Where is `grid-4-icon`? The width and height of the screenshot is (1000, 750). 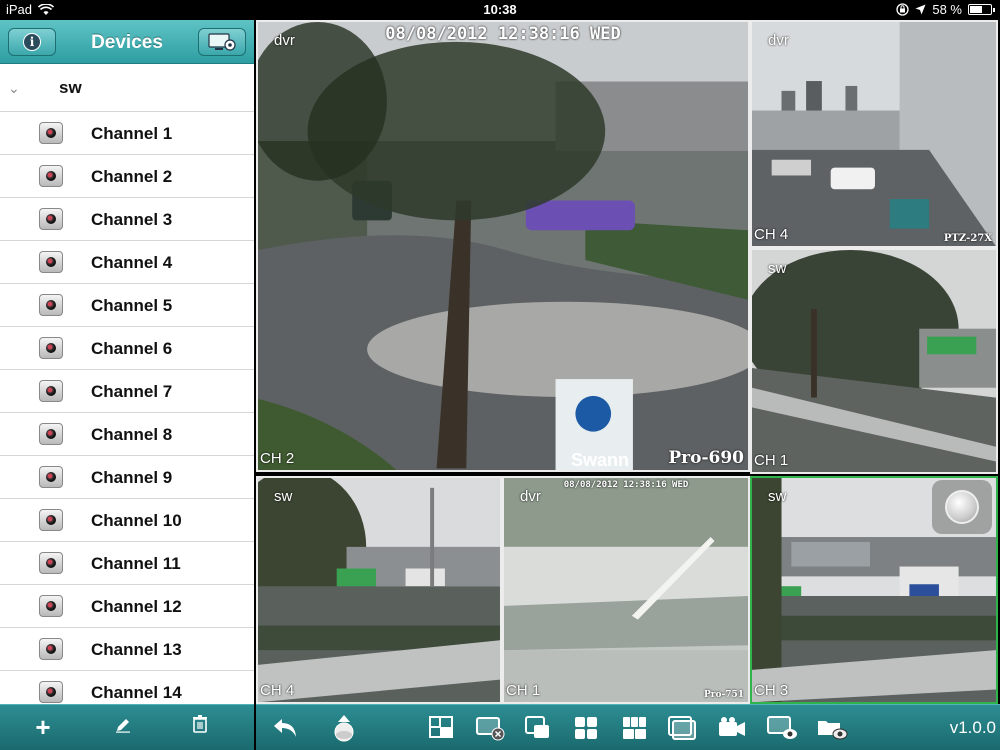 grid-4-icon is located at coordinates (586, 728).